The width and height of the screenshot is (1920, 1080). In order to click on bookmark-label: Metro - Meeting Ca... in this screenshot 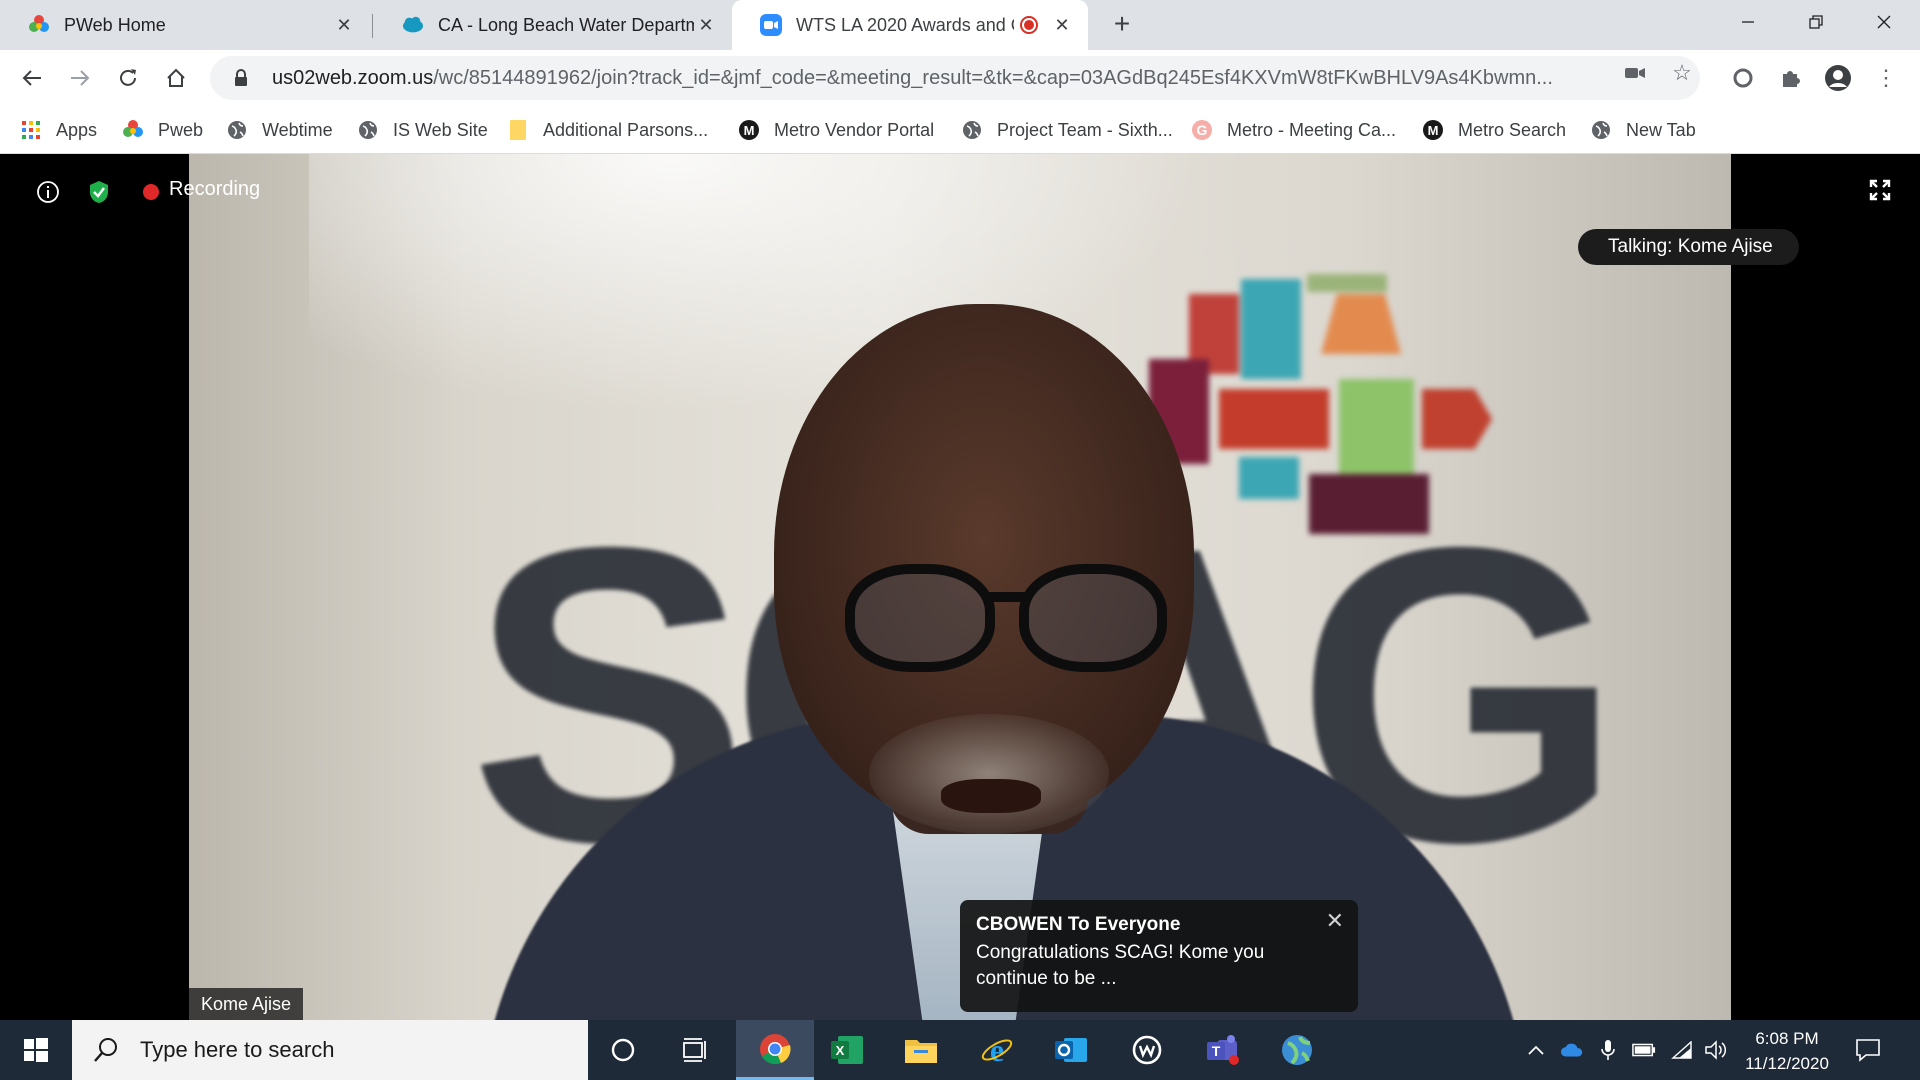, I will do `click(1312, 129)`.